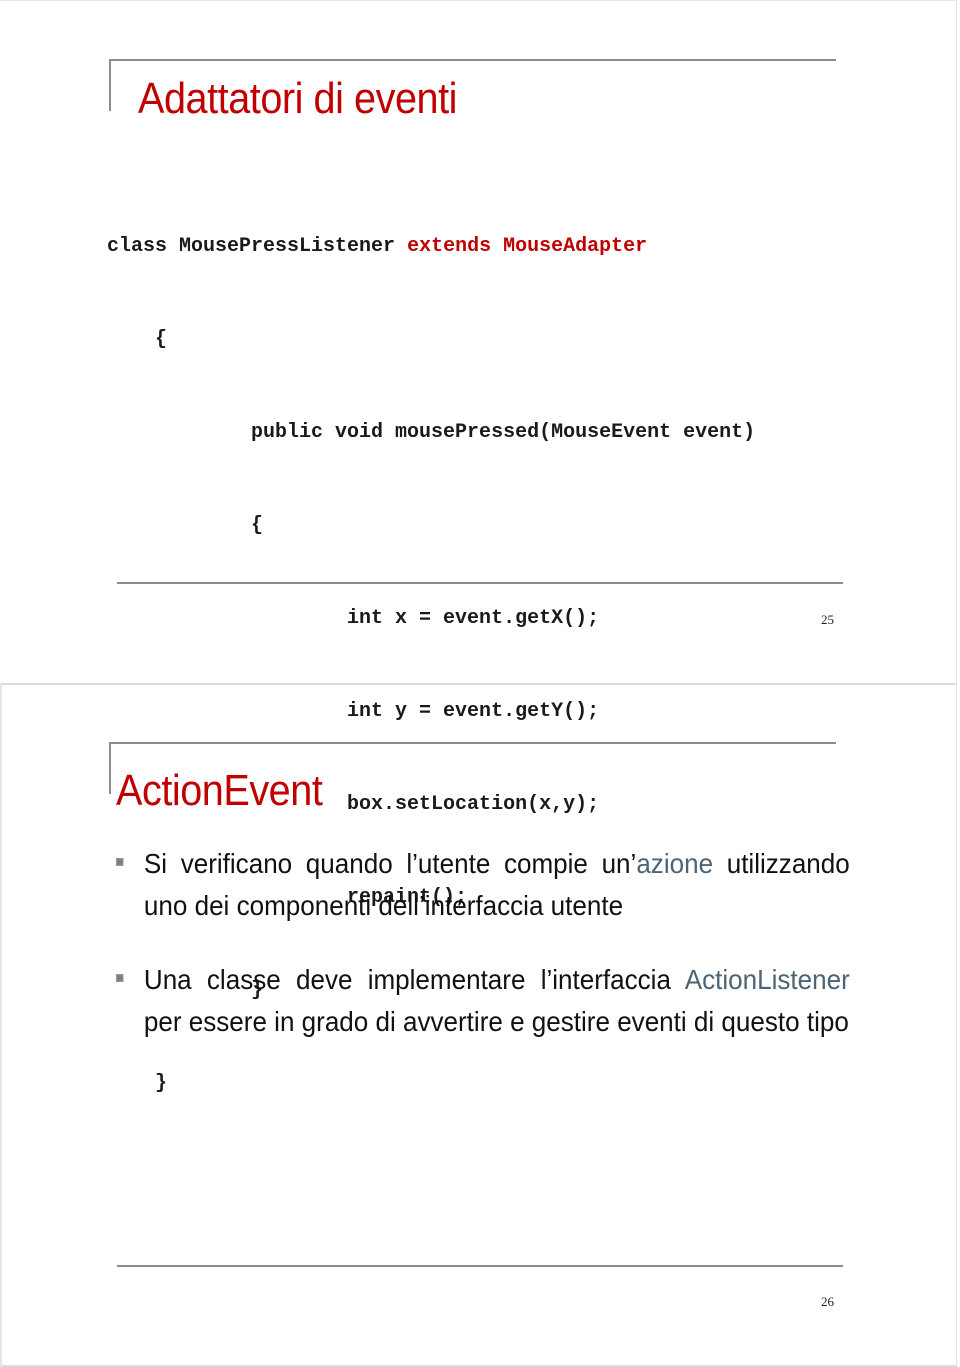 The image size is (960, 1367). I want to click on page-number: 26, so click(827, 1301).